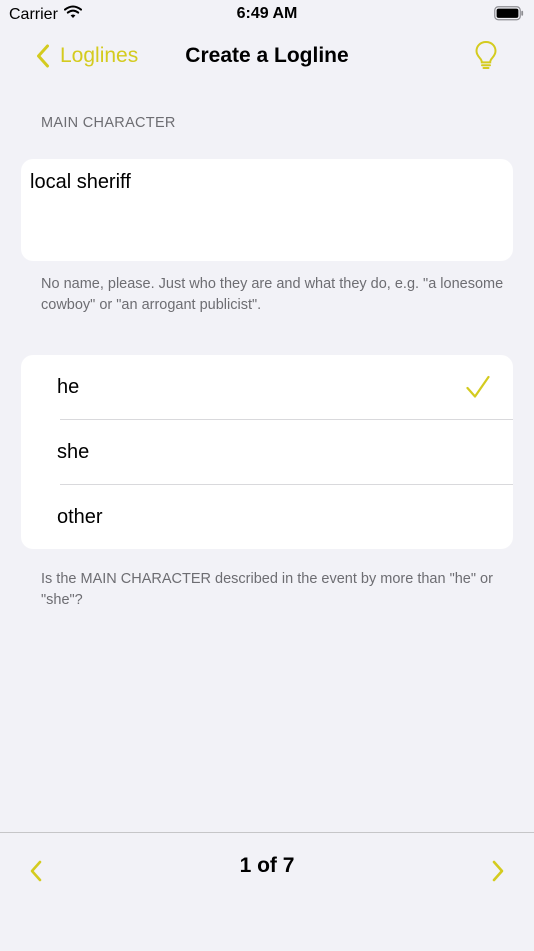  What do you see at coordinates (43, 56) in the screenshot?
I see `chevron-left-icon` at bounding box center [43, 56].